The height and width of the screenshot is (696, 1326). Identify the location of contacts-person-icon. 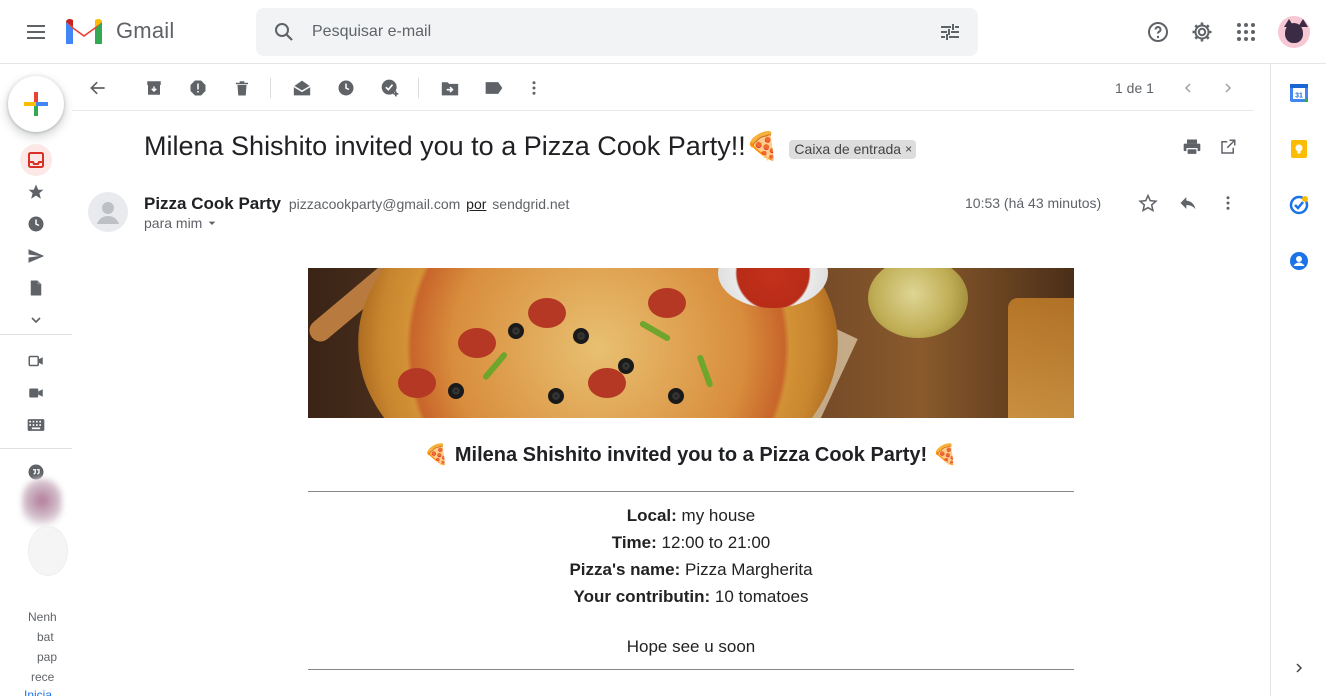
(1299, 261).